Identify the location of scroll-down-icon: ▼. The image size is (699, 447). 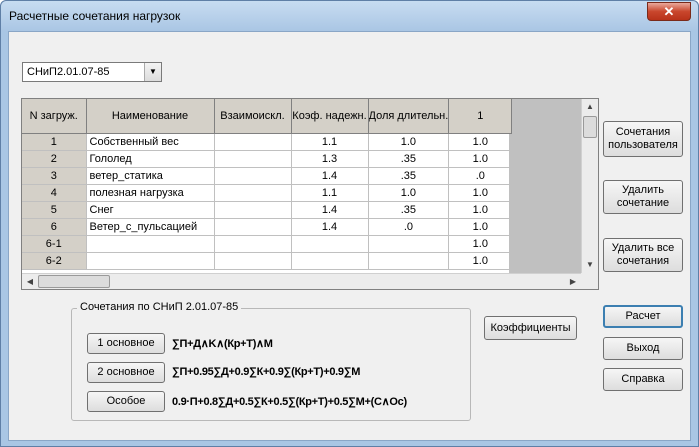
(590, 265).